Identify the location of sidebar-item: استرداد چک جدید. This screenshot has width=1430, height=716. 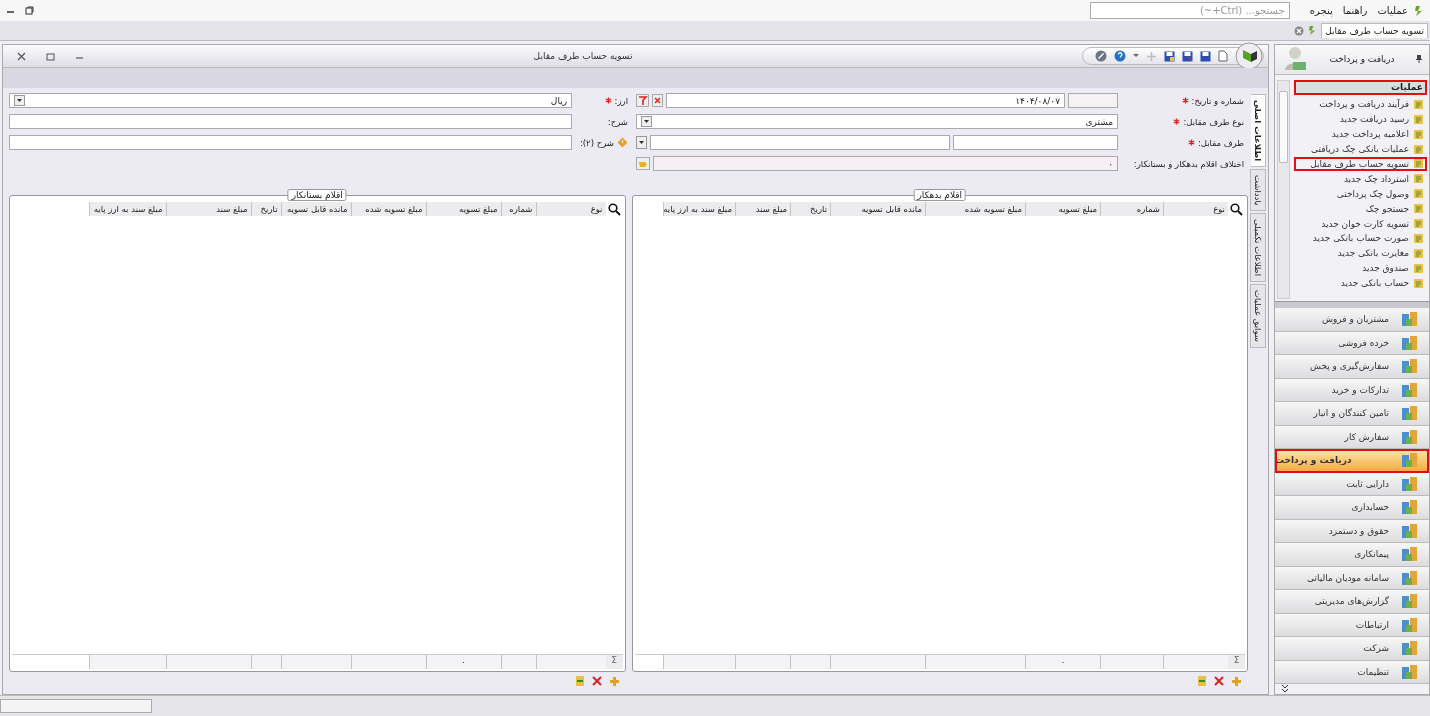
(1360, 179).